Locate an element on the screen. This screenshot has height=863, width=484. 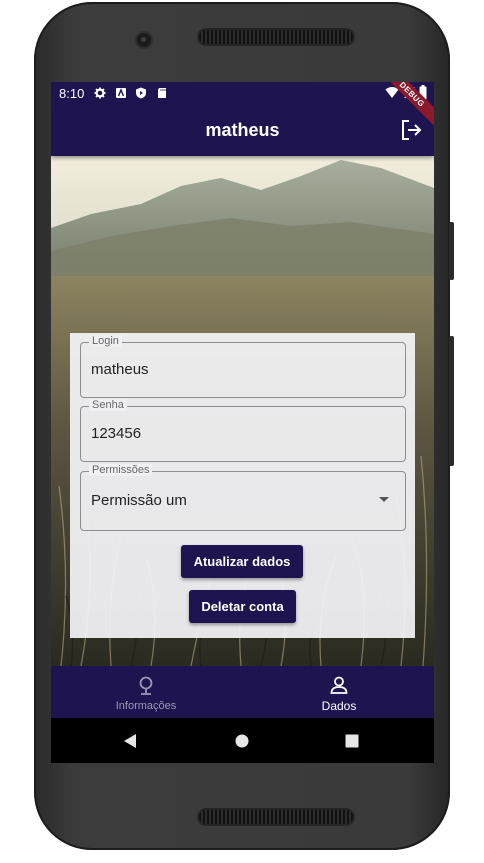
back-icon is located at coordinates (130, 741).